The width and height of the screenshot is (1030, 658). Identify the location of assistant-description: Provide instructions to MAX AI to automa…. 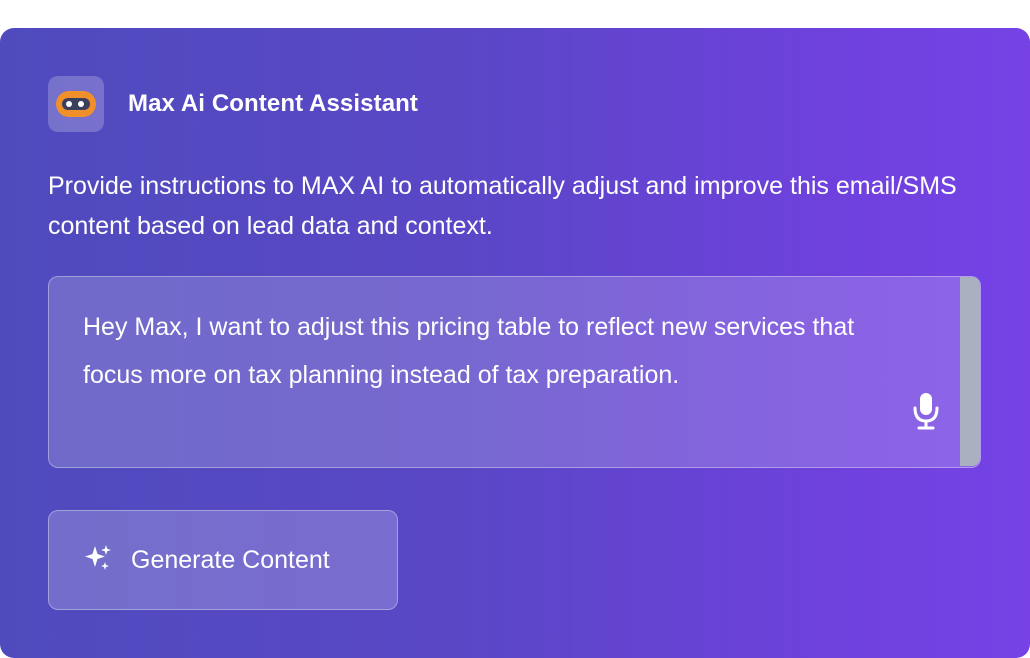
(502, 206).